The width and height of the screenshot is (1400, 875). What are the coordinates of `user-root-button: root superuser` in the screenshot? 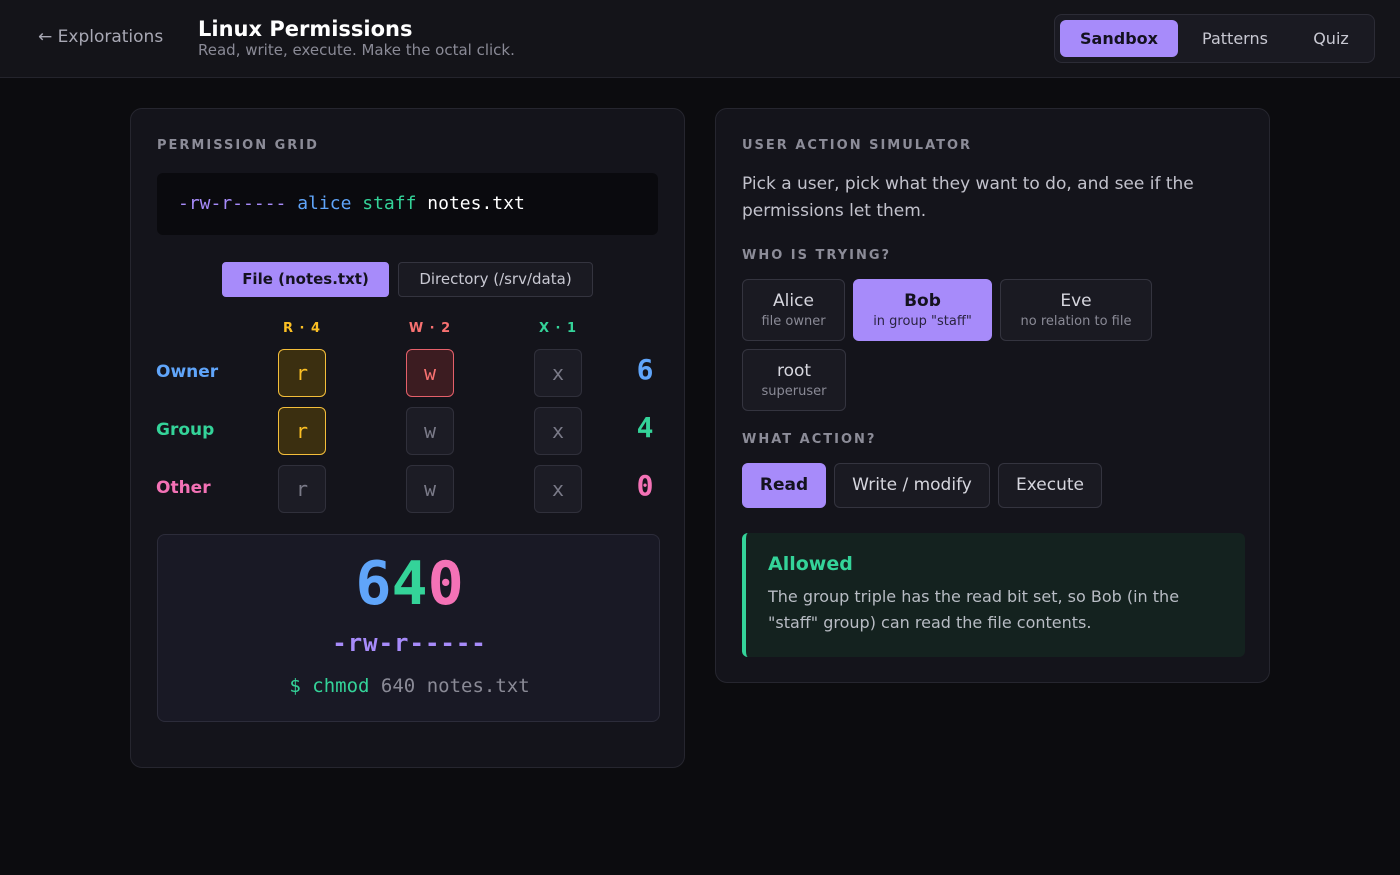 It's located at (794, 380).